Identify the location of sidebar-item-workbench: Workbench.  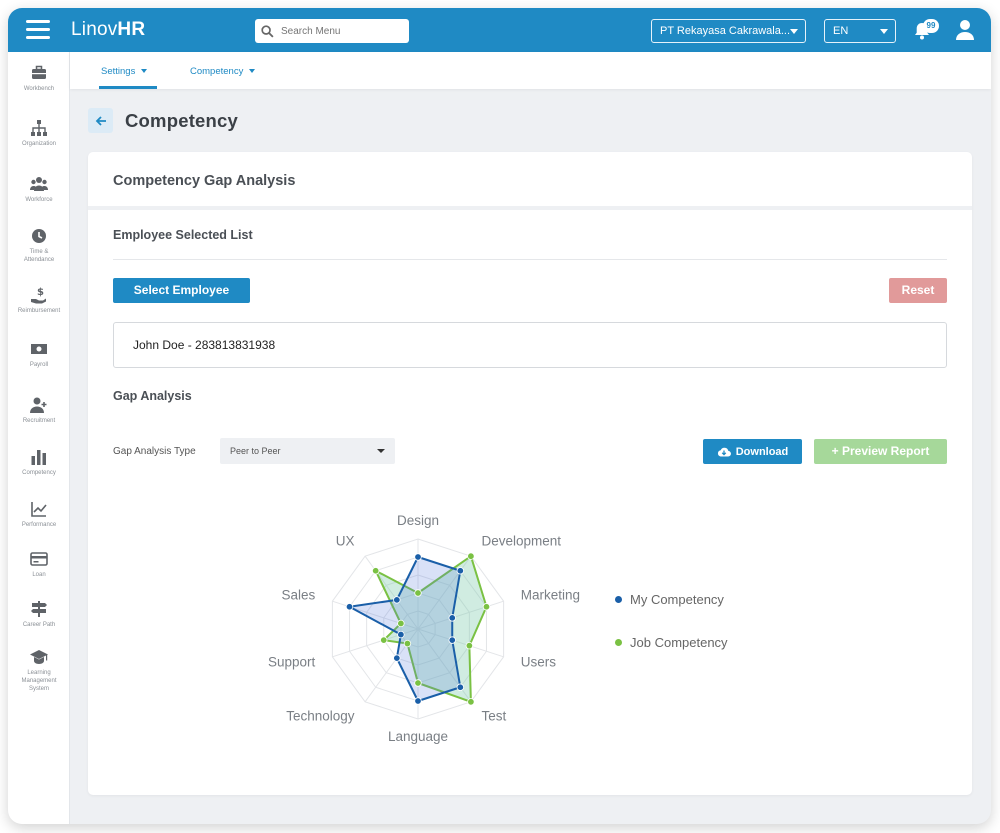
(39, 78).